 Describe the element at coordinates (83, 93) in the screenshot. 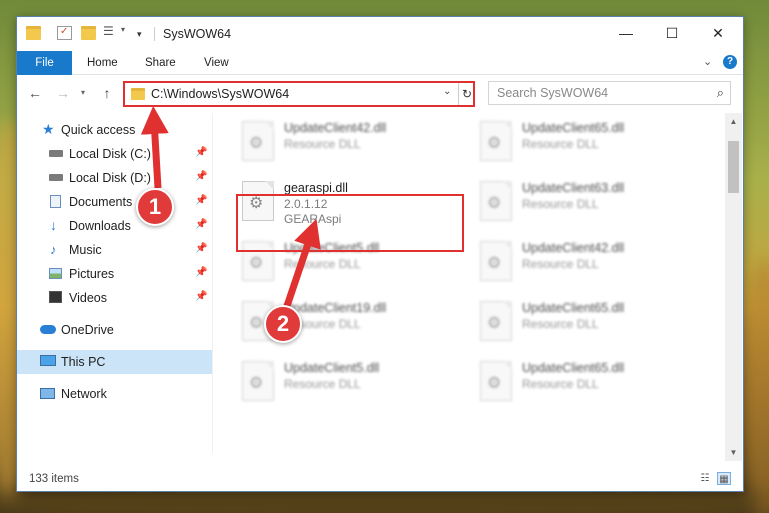

I see `recent-locations-icon: ▾` at that location.